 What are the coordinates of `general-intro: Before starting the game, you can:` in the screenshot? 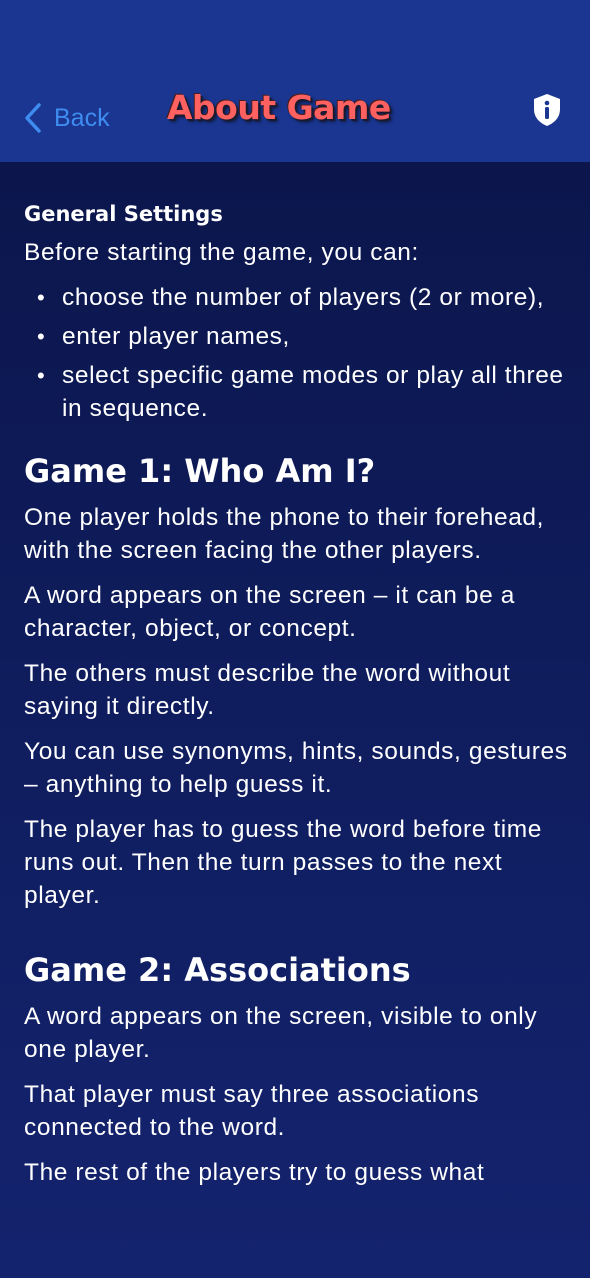 It's located at (221, 252).